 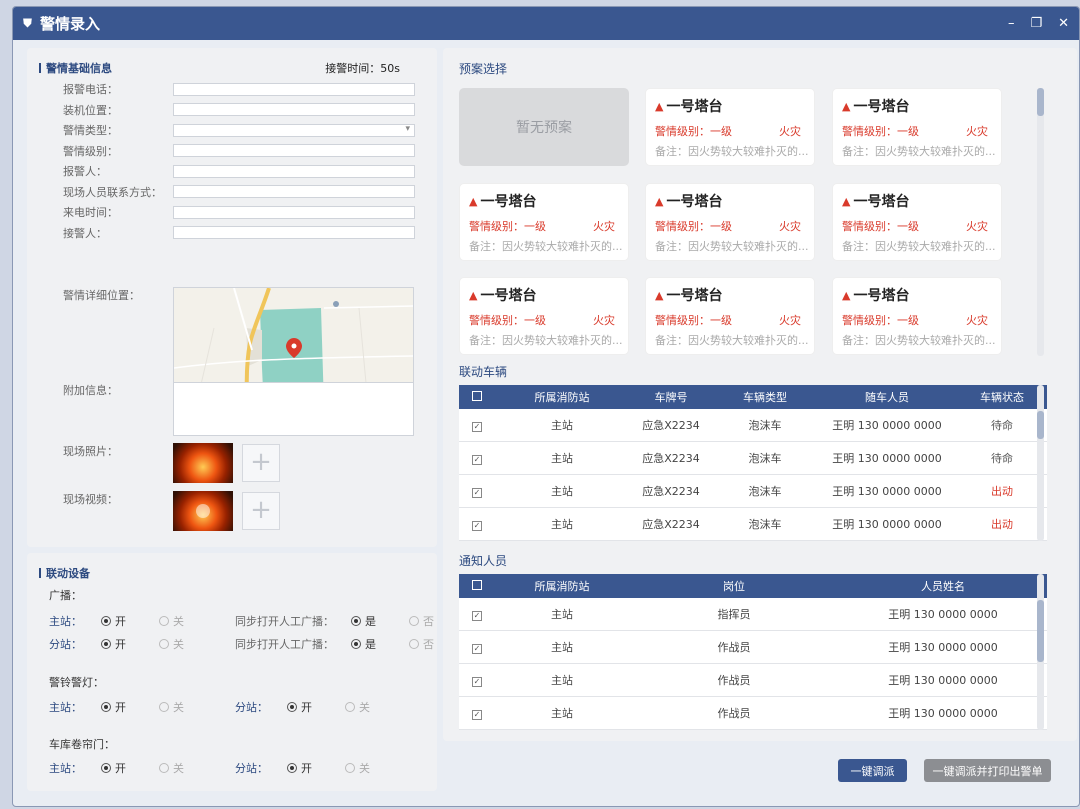 What do you see at coordinates (294, 89) in the screenshot?
I see `alarm-phone-input` at bounding box center [294, 89].